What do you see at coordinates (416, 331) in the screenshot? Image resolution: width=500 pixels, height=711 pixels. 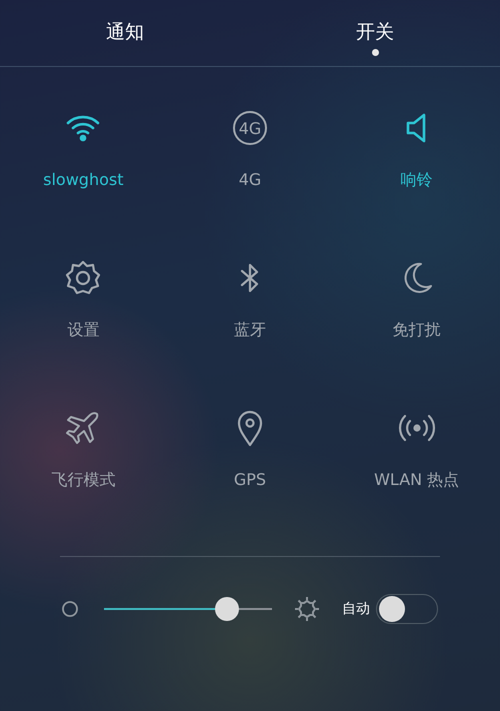 I see `quick-toggle: 免打扰` at bounding box center [416, 331].